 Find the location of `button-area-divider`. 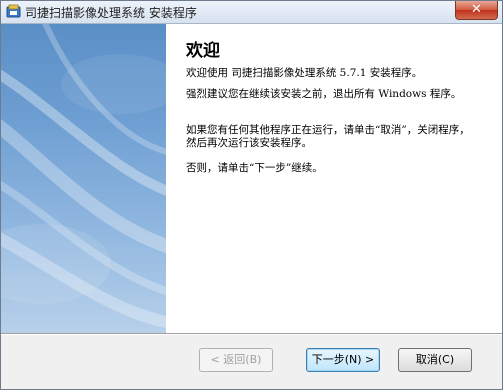

button-area-divider is located at coordinates (251, 334).